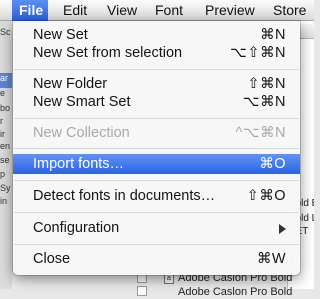  I want to click on sidebar-strip: Sc ar e bo r ir en se p Sy in, so click(6, 155).